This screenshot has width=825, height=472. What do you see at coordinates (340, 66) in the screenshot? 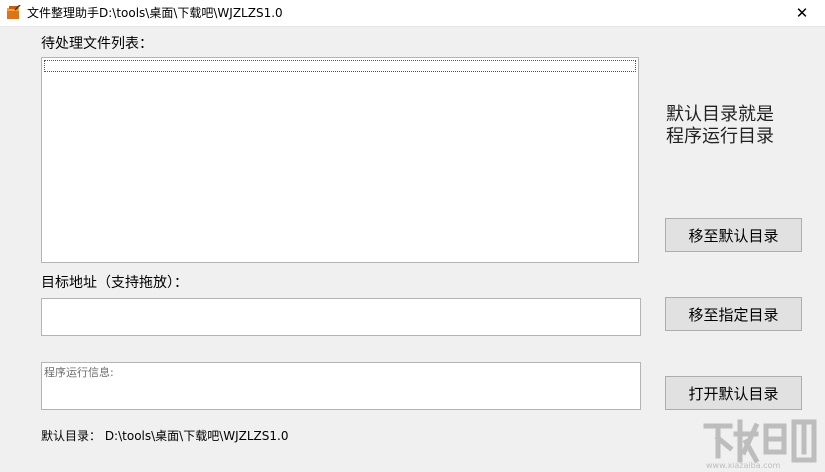
I see `list-focus-row` at bounding box center [340, 66].